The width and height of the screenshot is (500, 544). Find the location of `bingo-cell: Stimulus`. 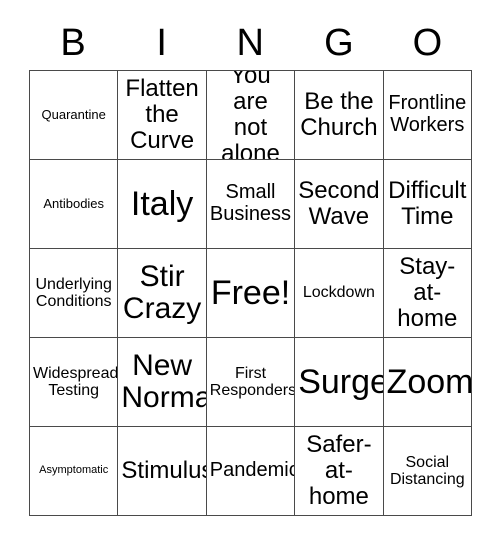

bingo-cell: Stimulus is located at coordinates (162, 471).